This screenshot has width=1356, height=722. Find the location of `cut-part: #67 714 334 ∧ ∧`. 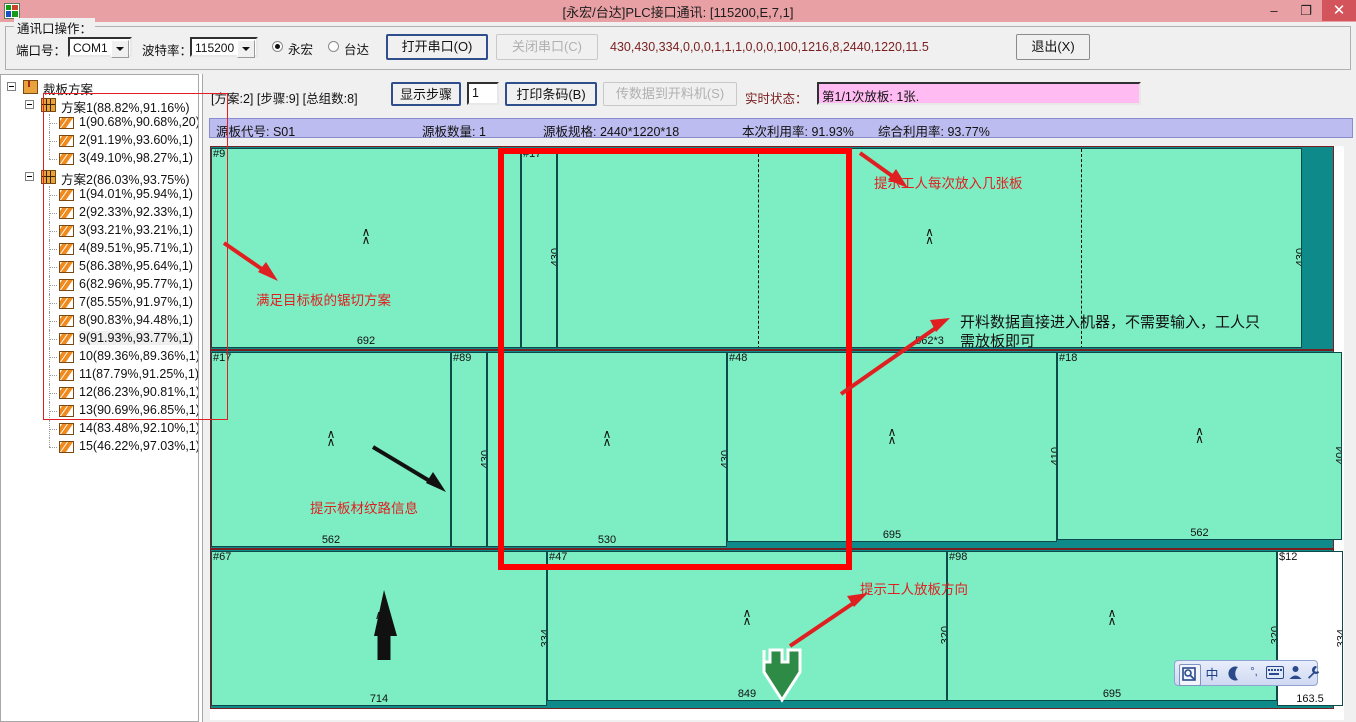

cut-part: #67 714 334 ∧ ∧ is located at coordinates (379, 628).